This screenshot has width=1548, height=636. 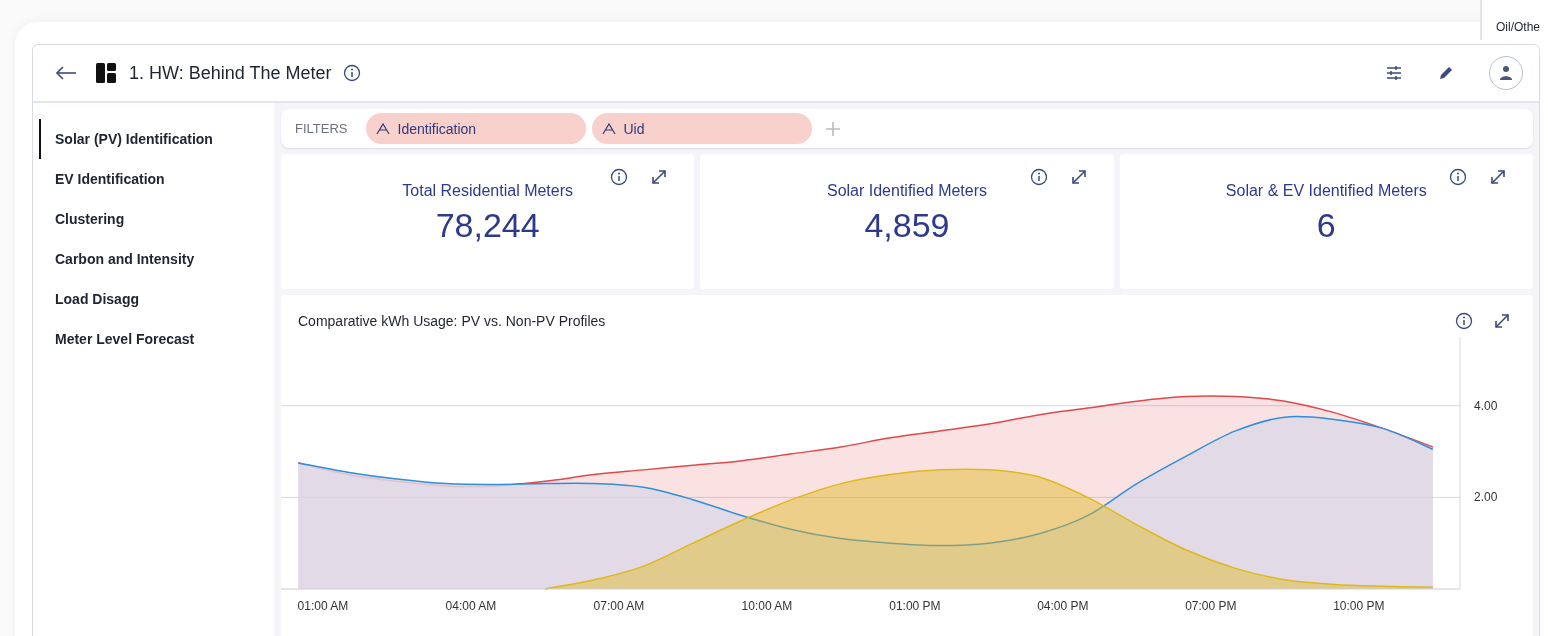 I want to click on sidebar-item: Clustering, so click(x=156, y=219).